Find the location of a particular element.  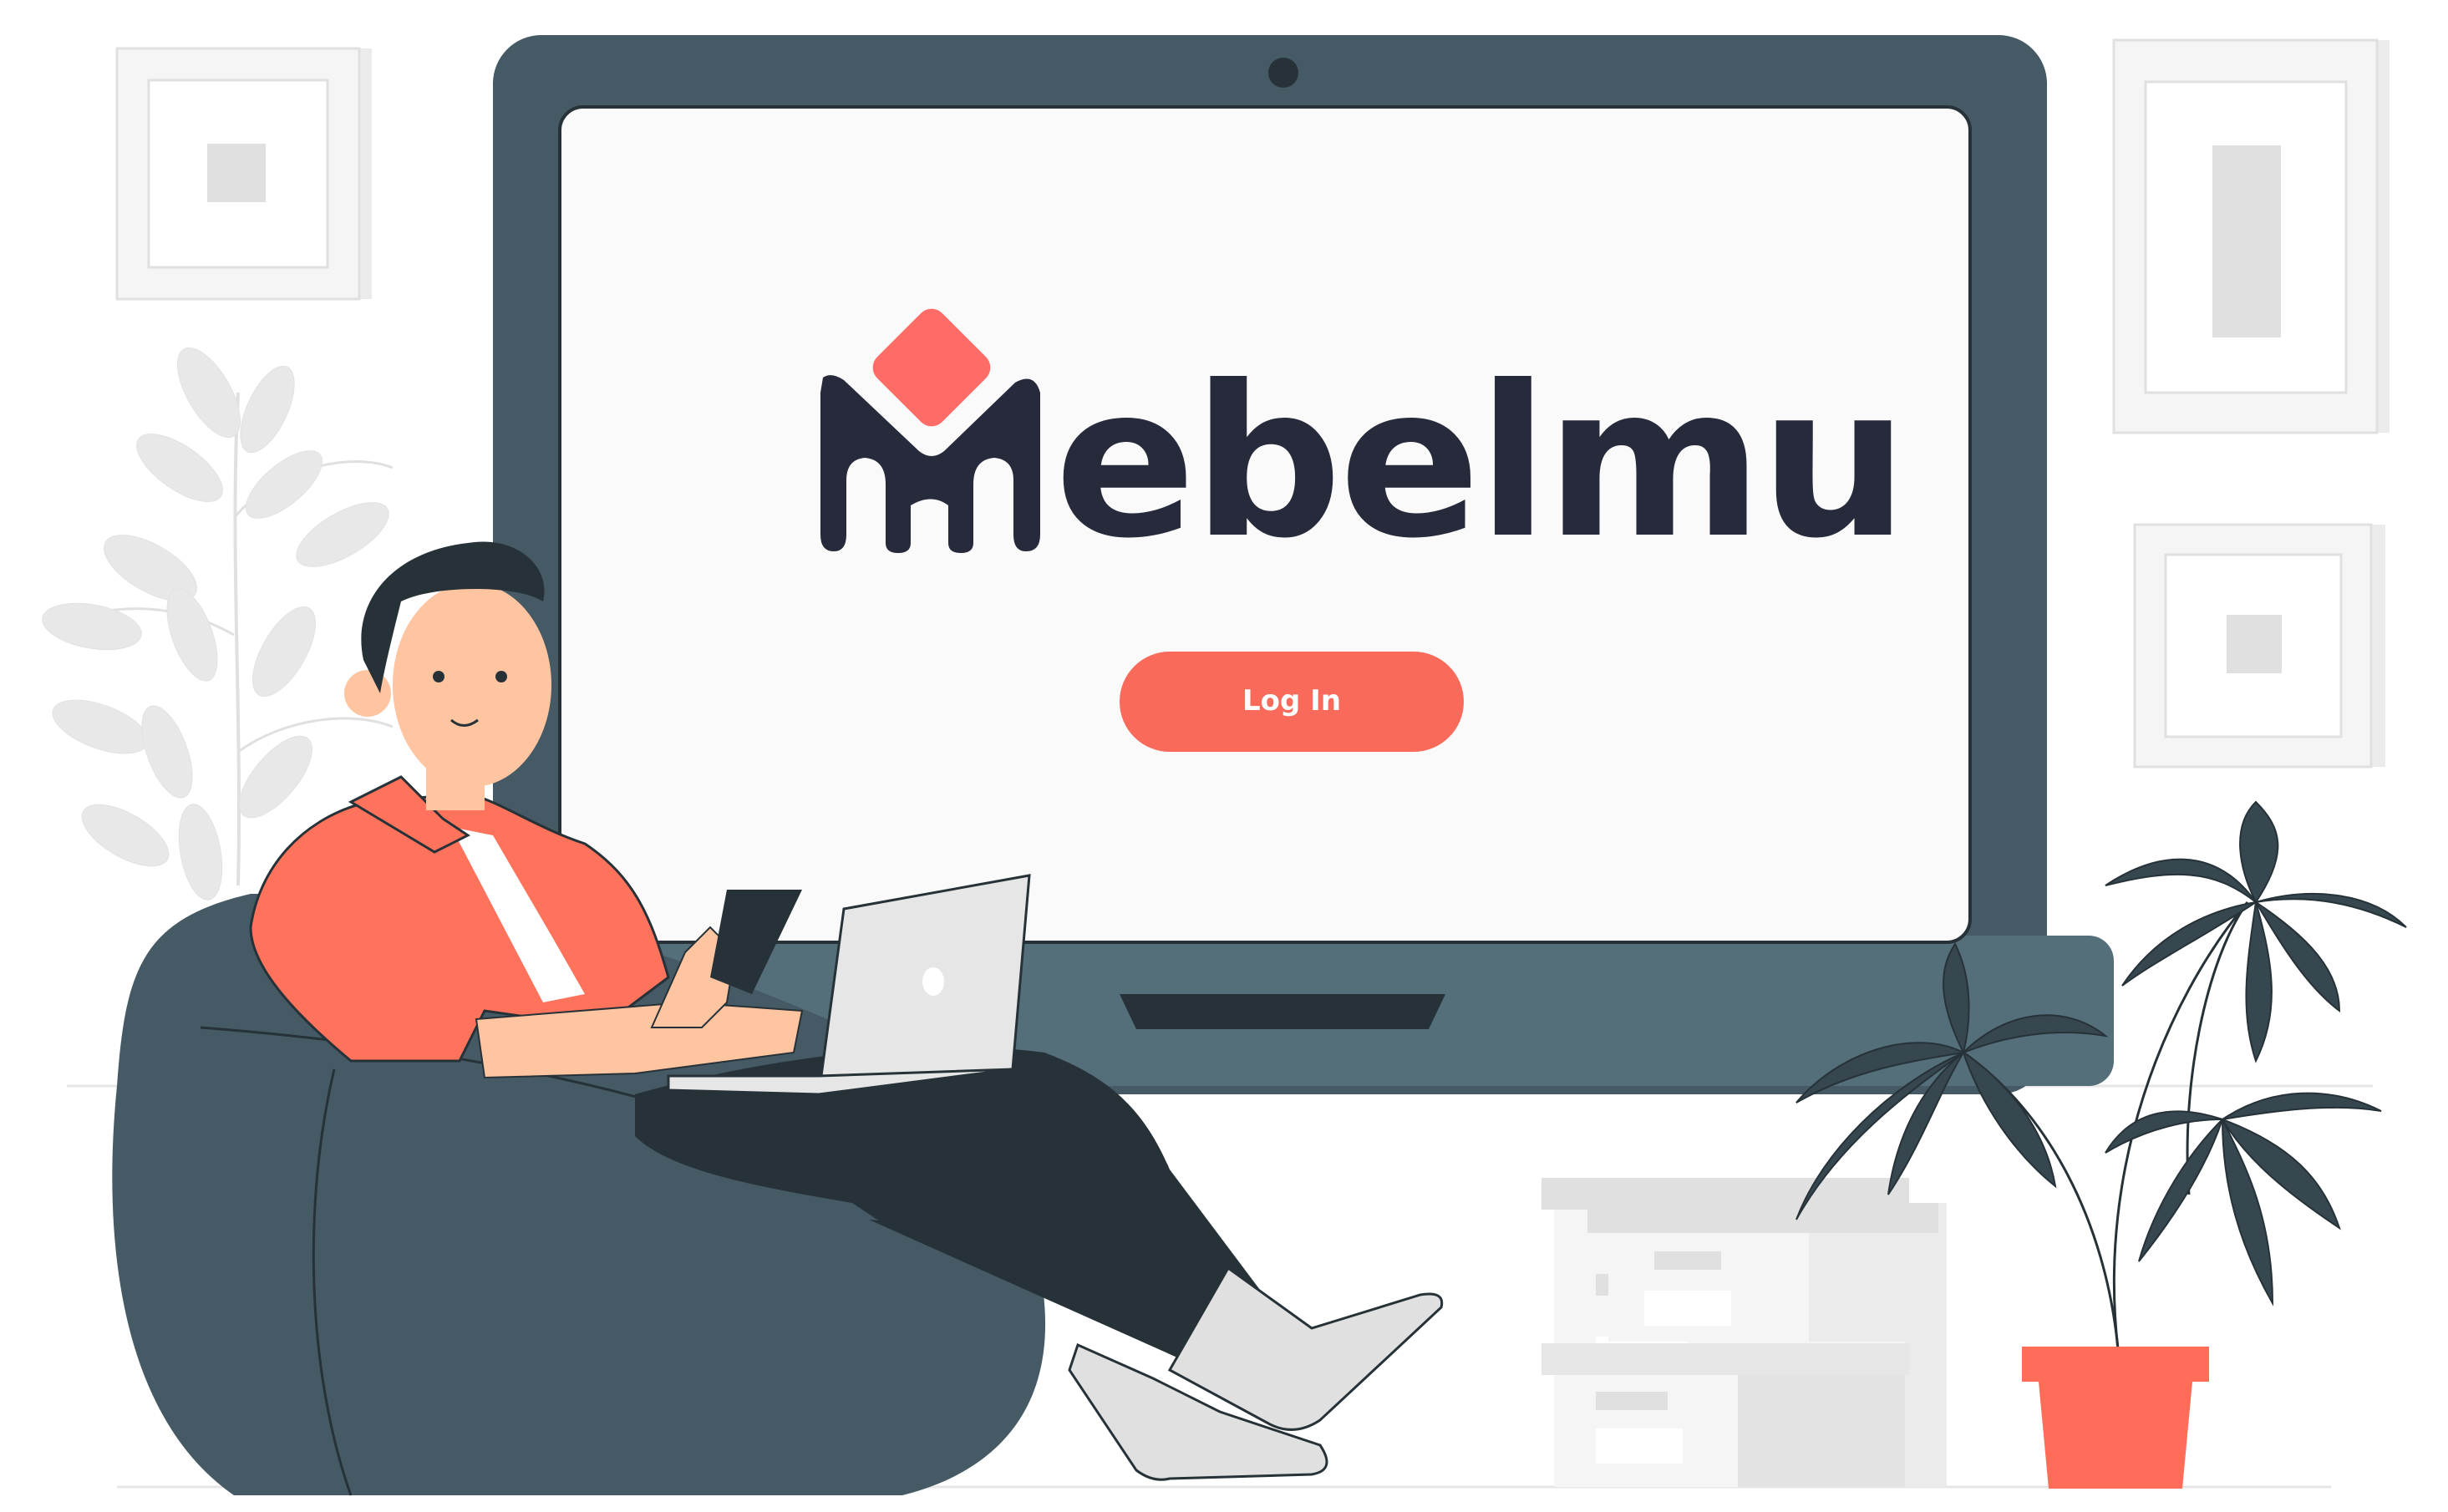

picture-frame-left is located at coordinates (243, 174).